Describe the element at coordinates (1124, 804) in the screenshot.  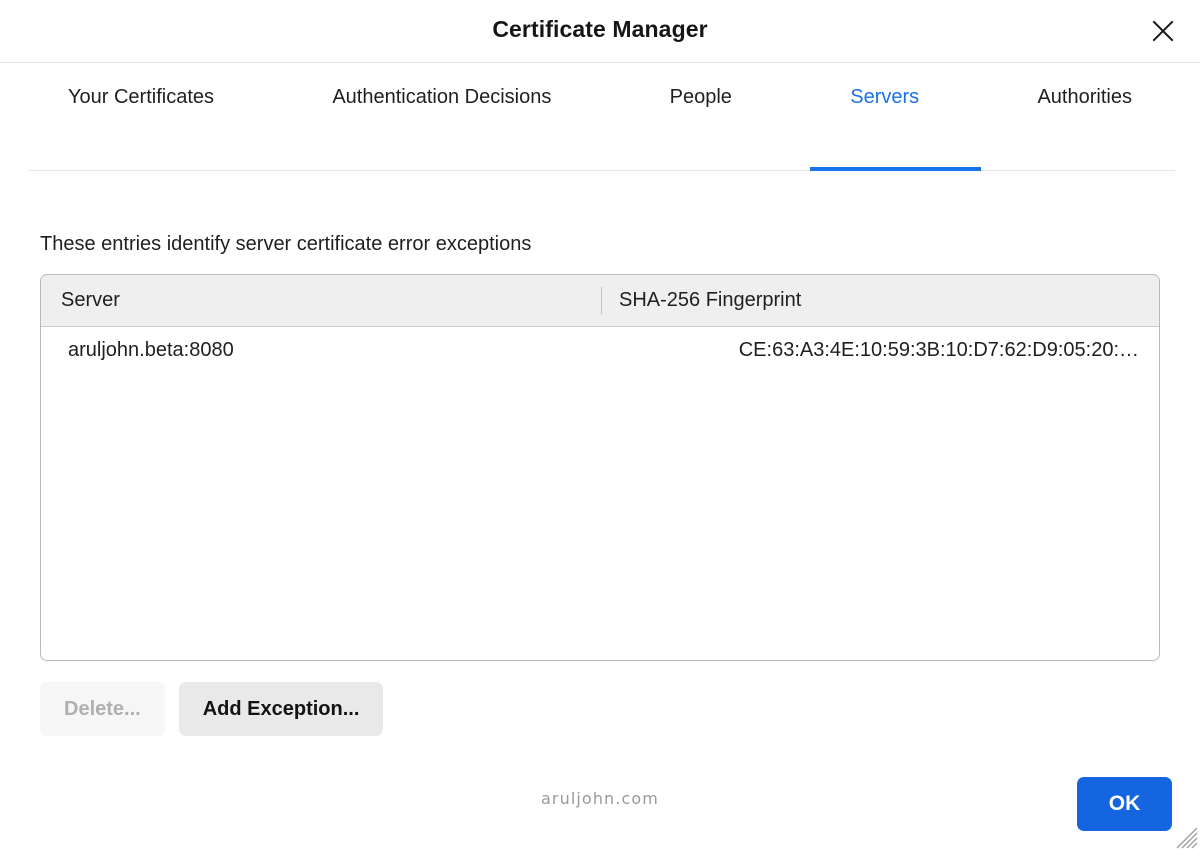
I see `ok-button: OK` at that location.